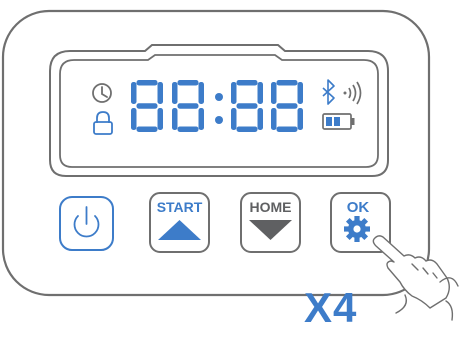 The image size is (465, 341). Describe the element at coordinates (270, 222) in the screenshot. I see `home-button: HOME` at that location.